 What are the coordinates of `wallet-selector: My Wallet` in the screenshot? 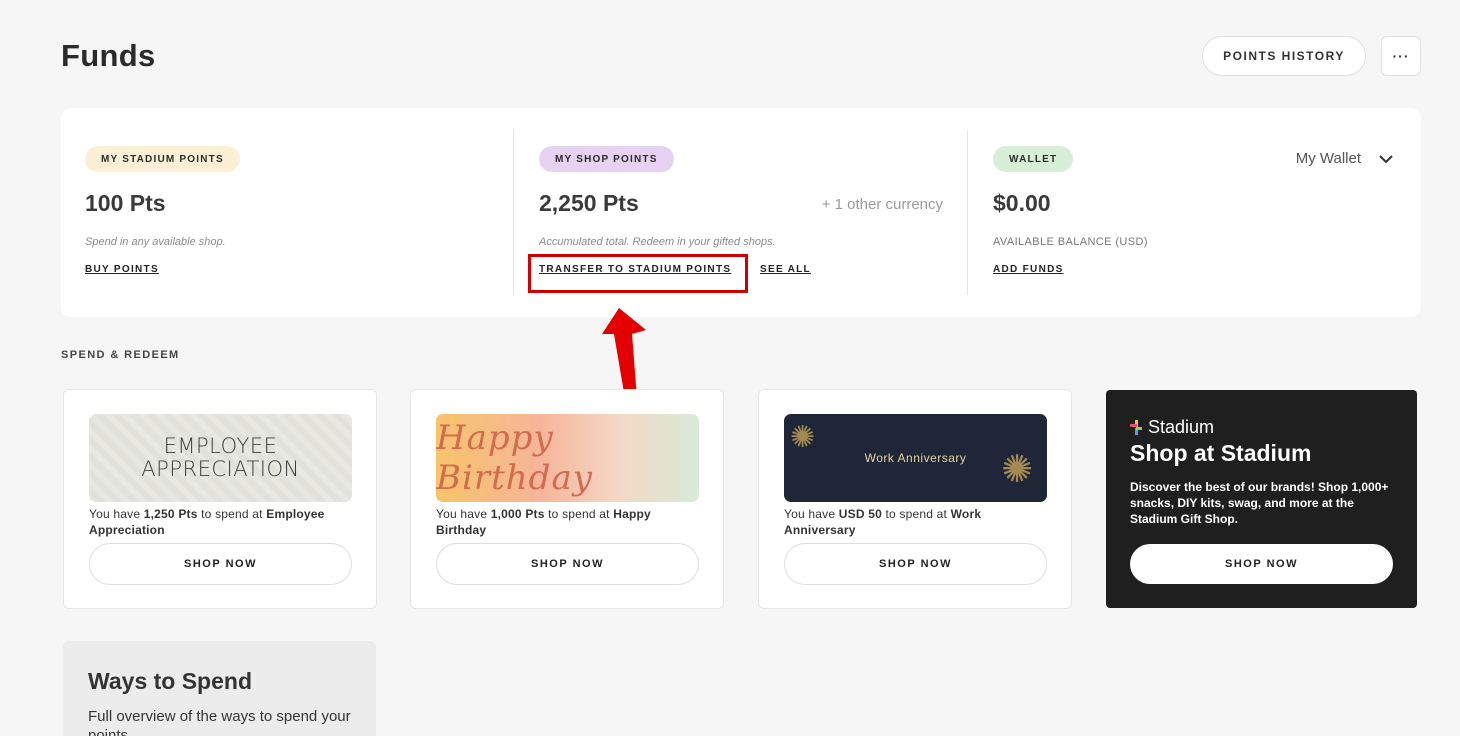 It's located at (1344, 158).